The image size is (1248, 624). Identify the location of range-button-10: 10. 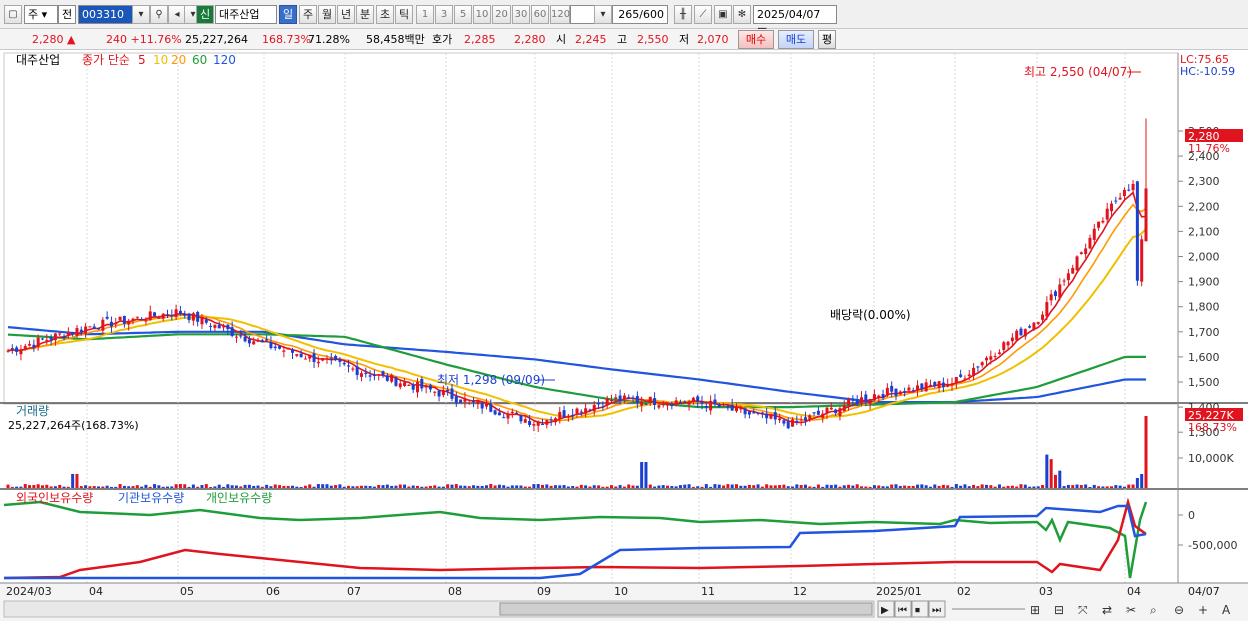
(482, 14).